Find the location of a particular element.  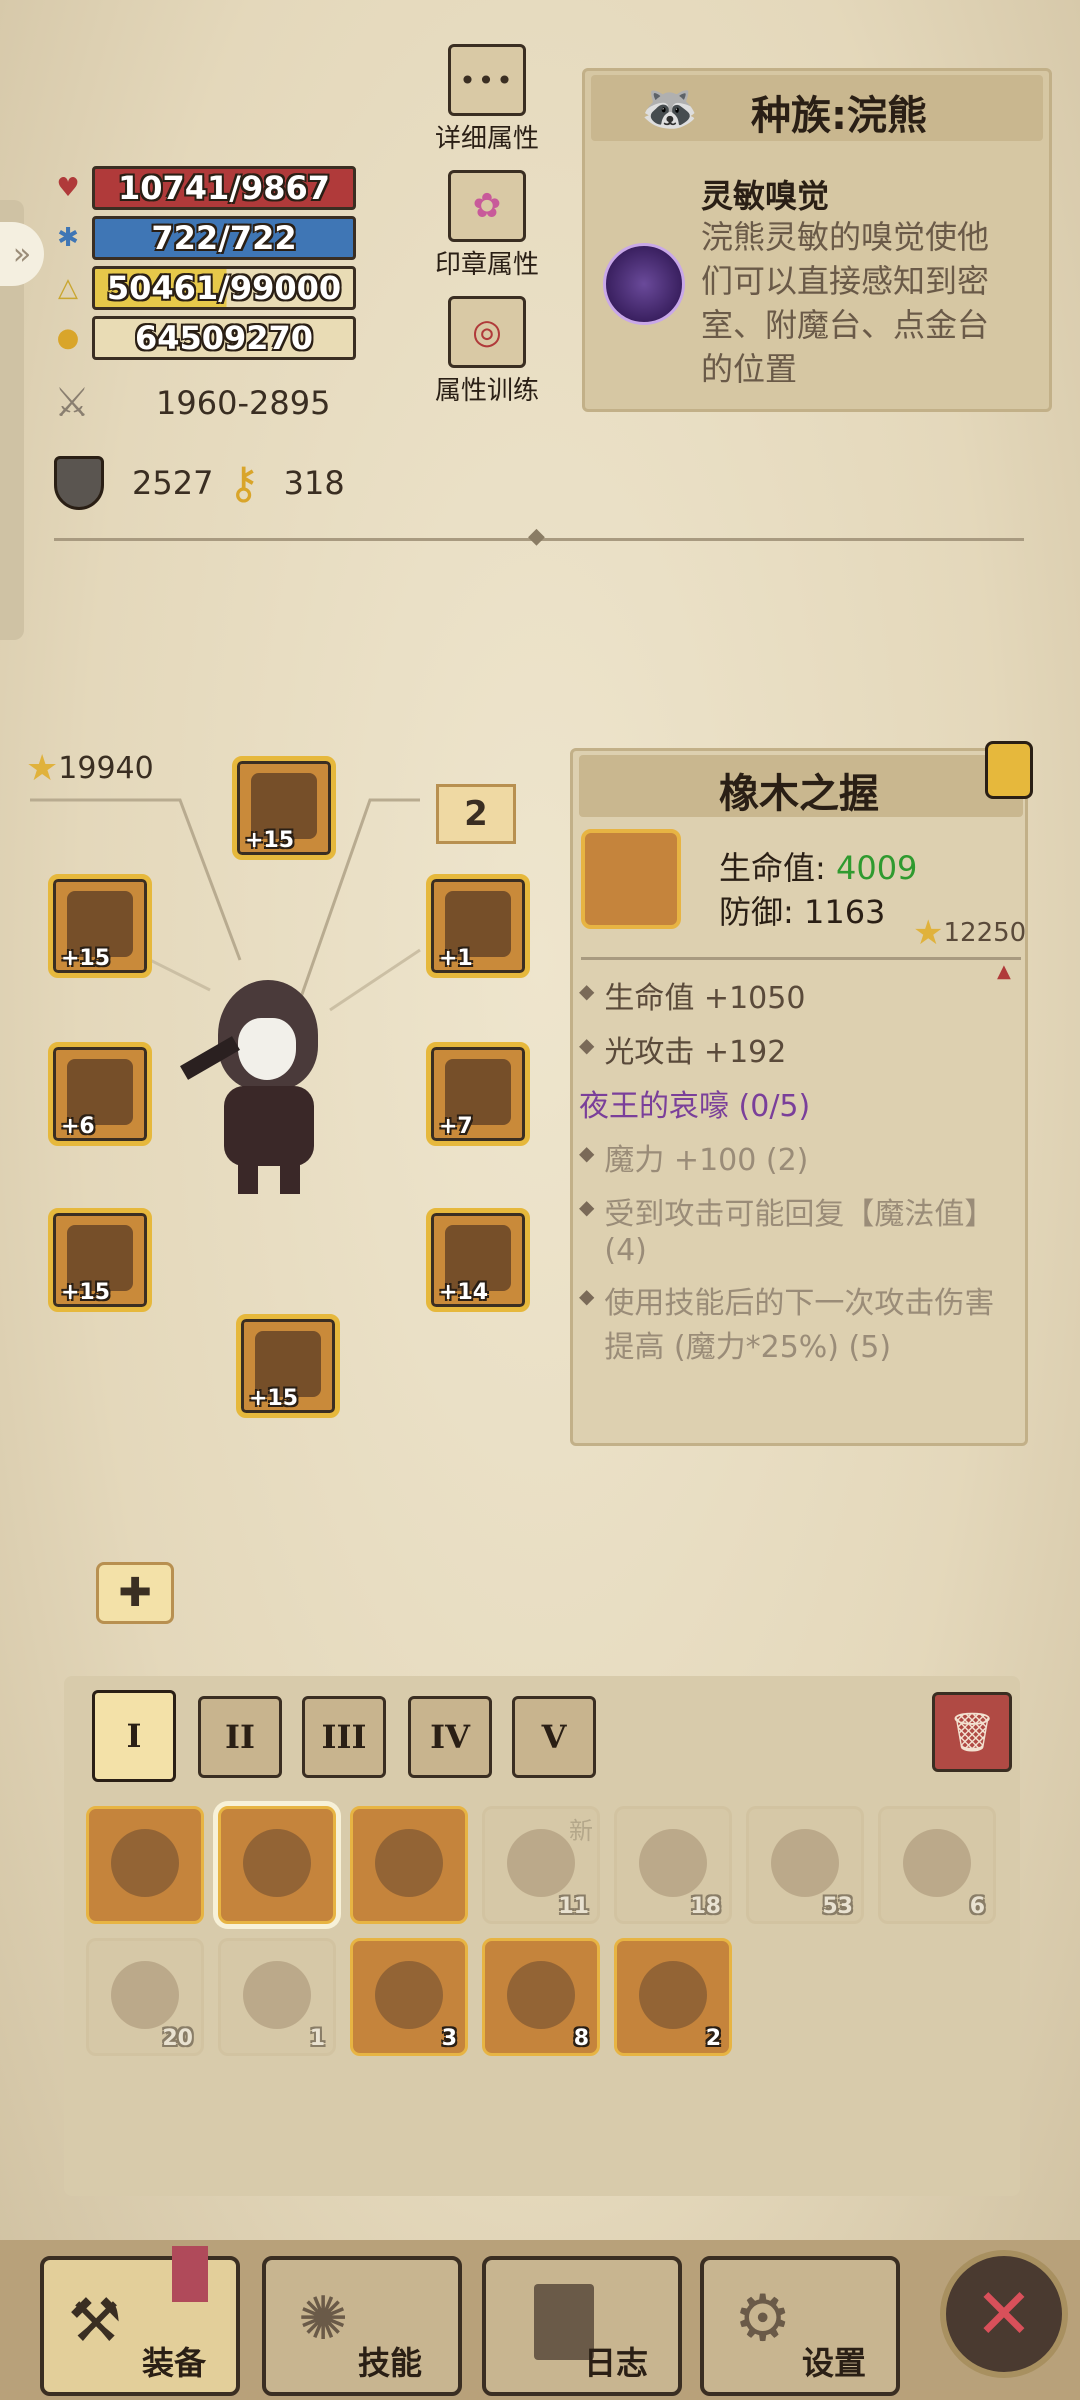

bookmark-ribbon-icon is located at coordinates (190, 2274).